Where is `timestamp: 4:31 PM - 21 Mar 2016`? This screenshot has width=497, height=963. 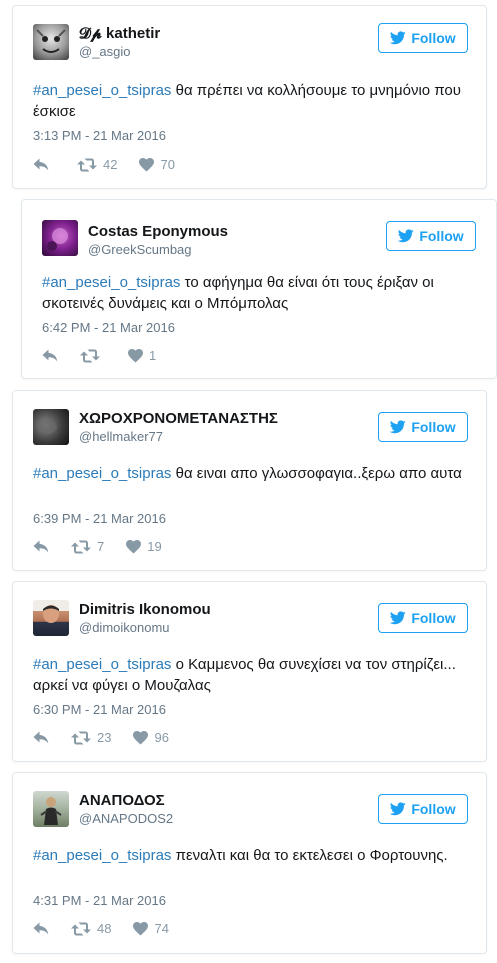
timestamp: 4:31 PM - 21 Mar 2016 is located at coordinates (99, 900).